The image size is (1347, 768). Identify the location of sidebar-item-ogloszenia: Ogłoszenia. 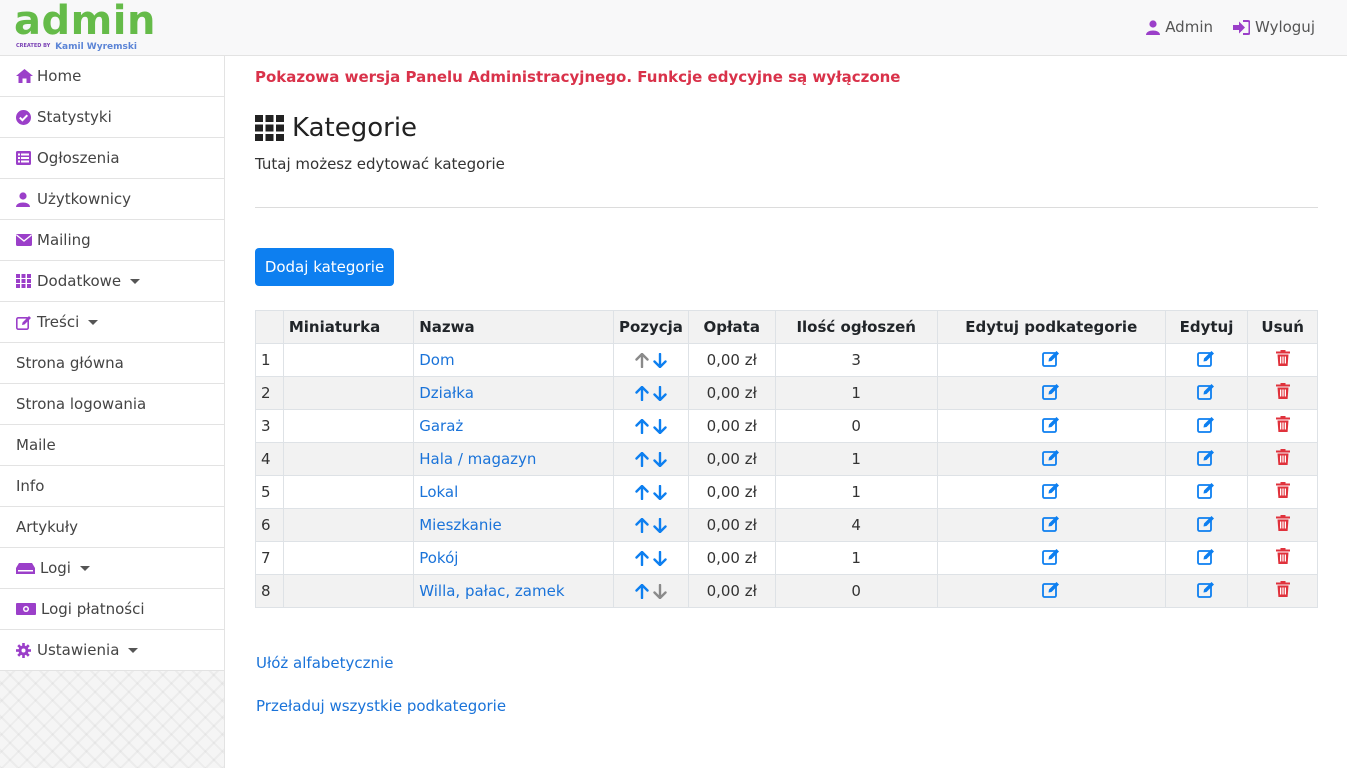
(112, 158).